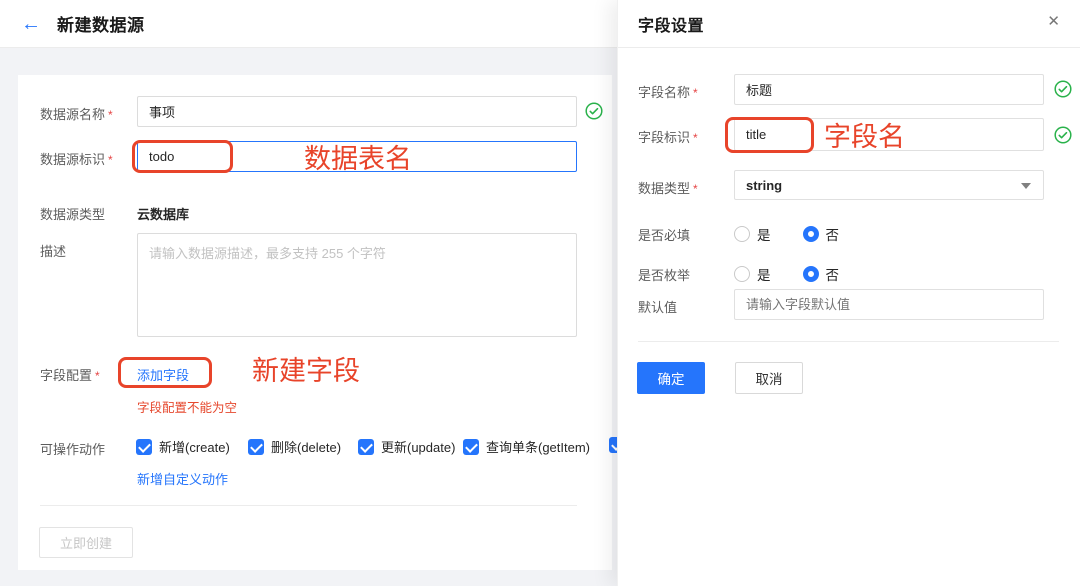  What do you see at coordinates (526, 446) in the screenshot?
I see `action-checkbox-getitem: 查询单条(getItem)` at bounding box center [526, 446].